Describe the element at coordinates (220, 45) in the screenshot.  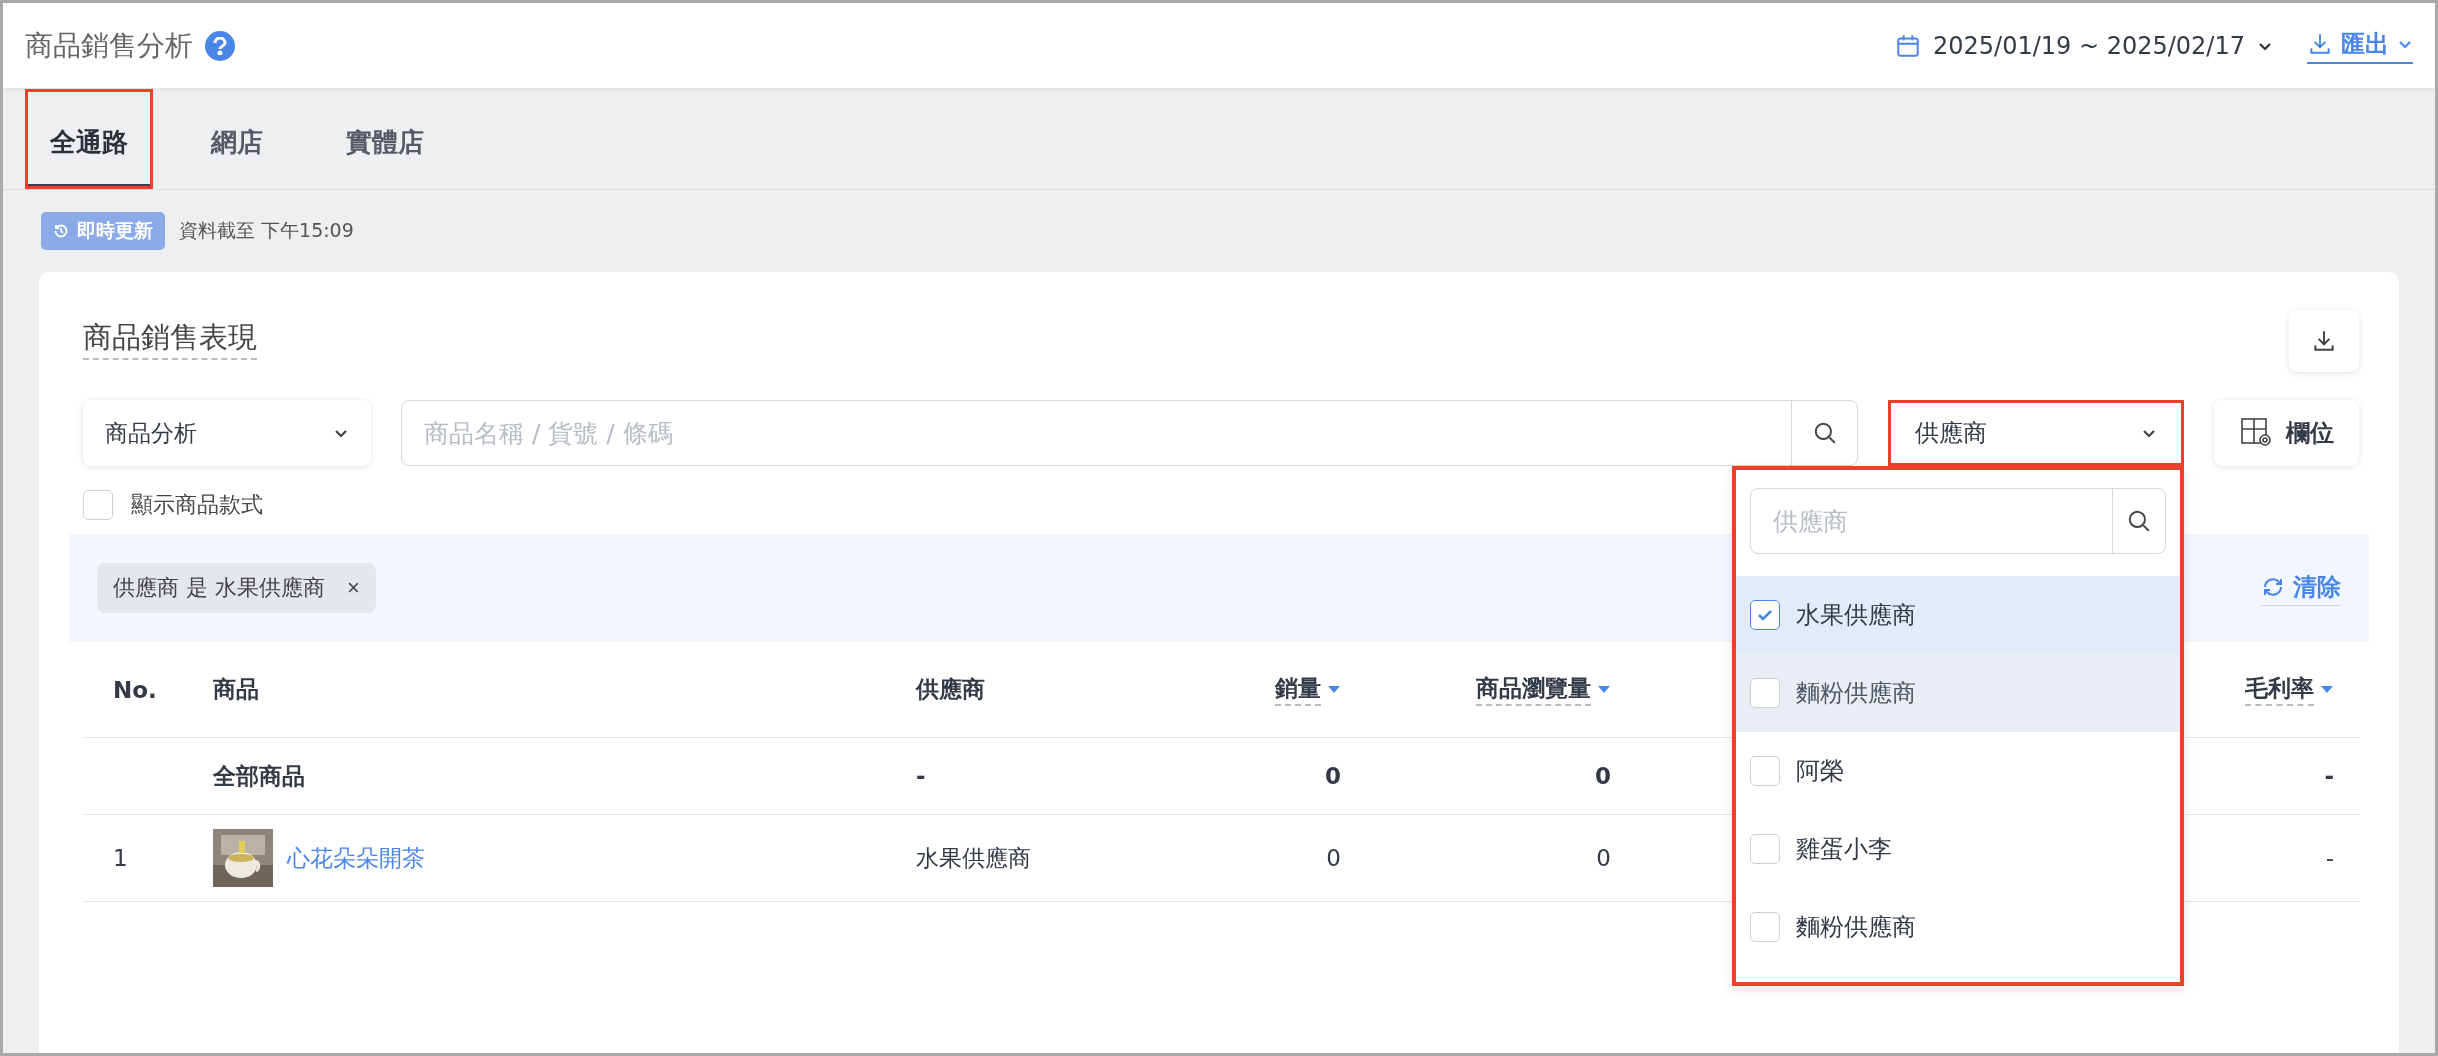
I see `help-icon` at that location.